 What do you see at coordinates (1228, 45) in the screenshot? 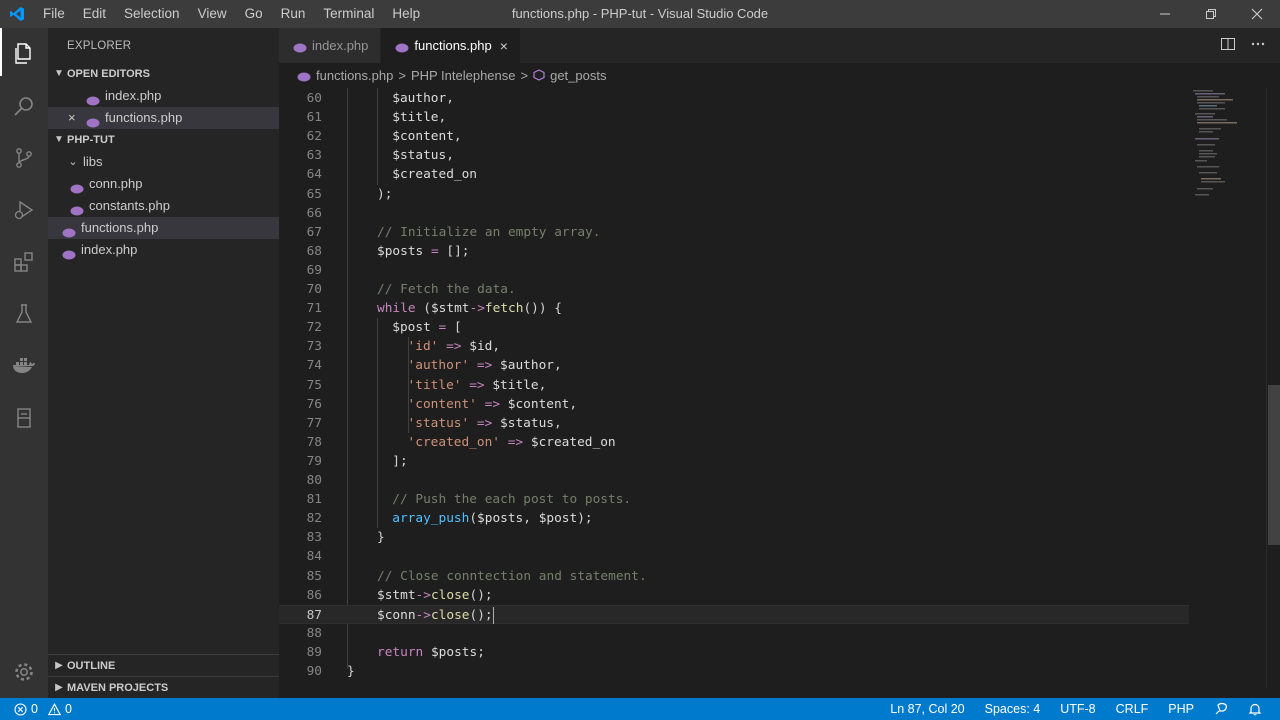
I see `split-editor-icon` at bounding box center [1228, 45].